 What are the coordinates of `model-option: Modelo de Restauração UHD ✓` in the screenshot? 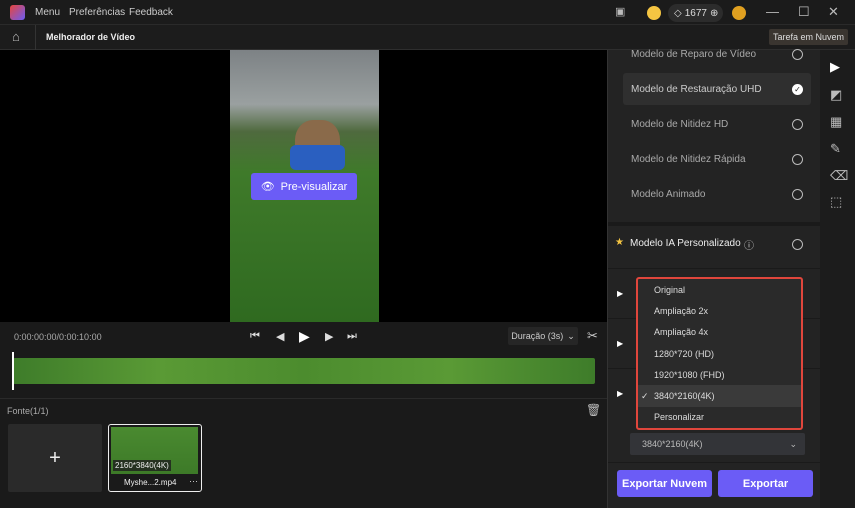 It's located at (717, 89).